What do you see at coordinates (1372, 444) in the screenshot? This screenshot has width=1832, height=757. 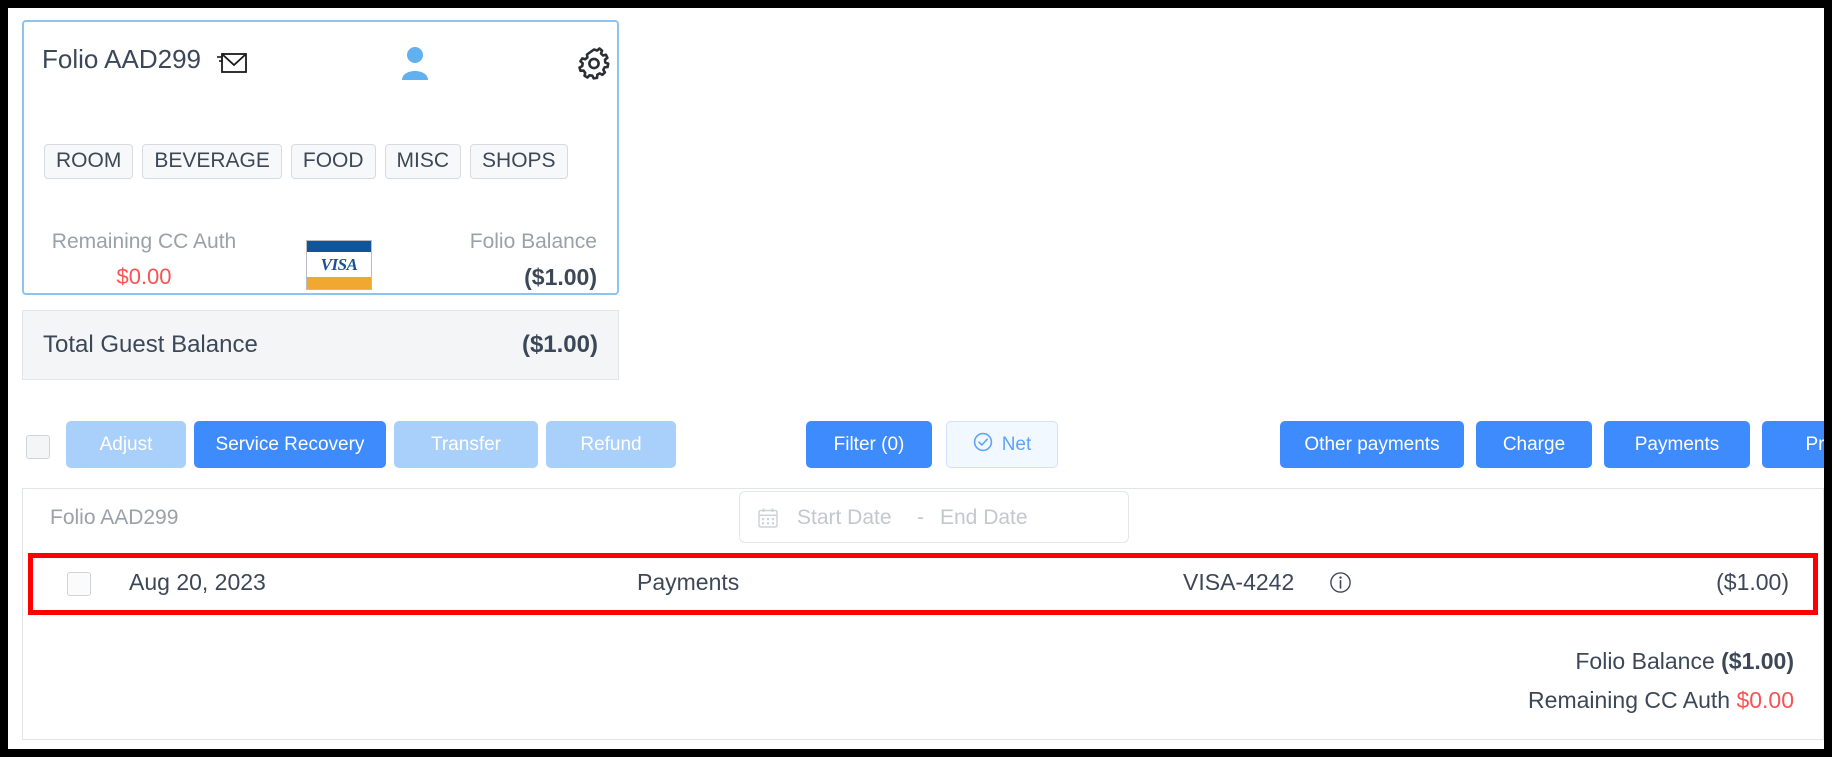 I see `other-payments-button: Other payments` at bounding box center [1372, 444].